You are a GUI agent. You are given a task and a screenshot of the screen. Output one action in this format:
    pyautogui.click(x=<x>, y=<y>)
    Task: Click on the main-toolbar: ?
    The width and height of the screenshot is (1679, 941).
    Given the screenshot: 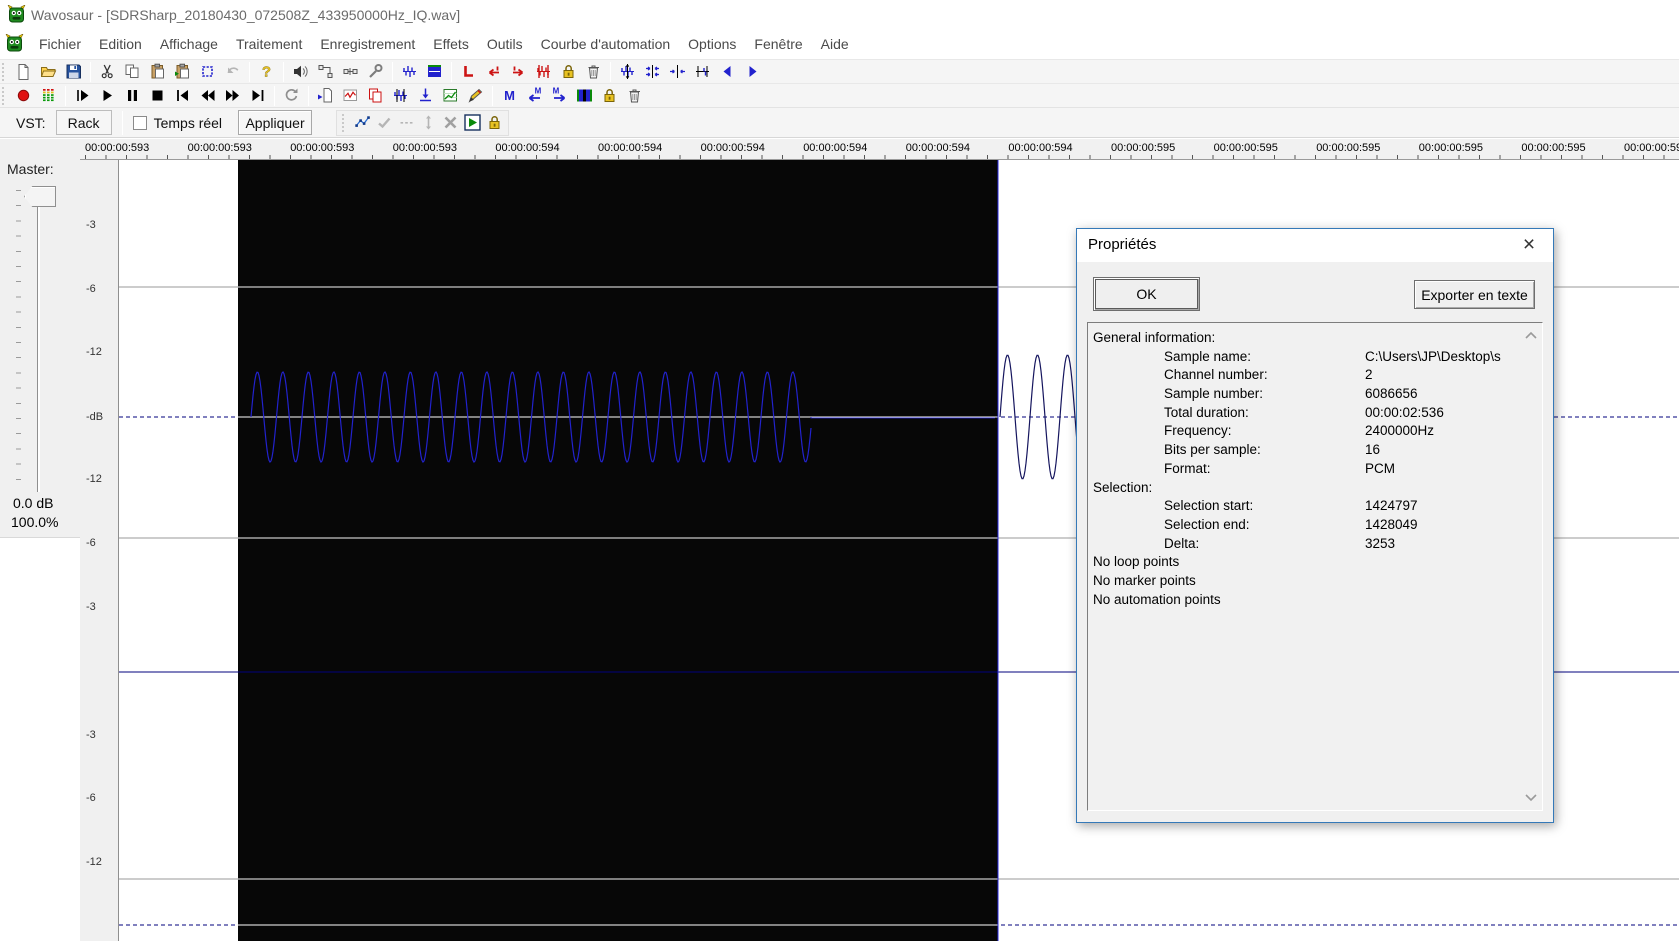 What is the action you would take?
    pyautogui.click(x=839, y=71)
    